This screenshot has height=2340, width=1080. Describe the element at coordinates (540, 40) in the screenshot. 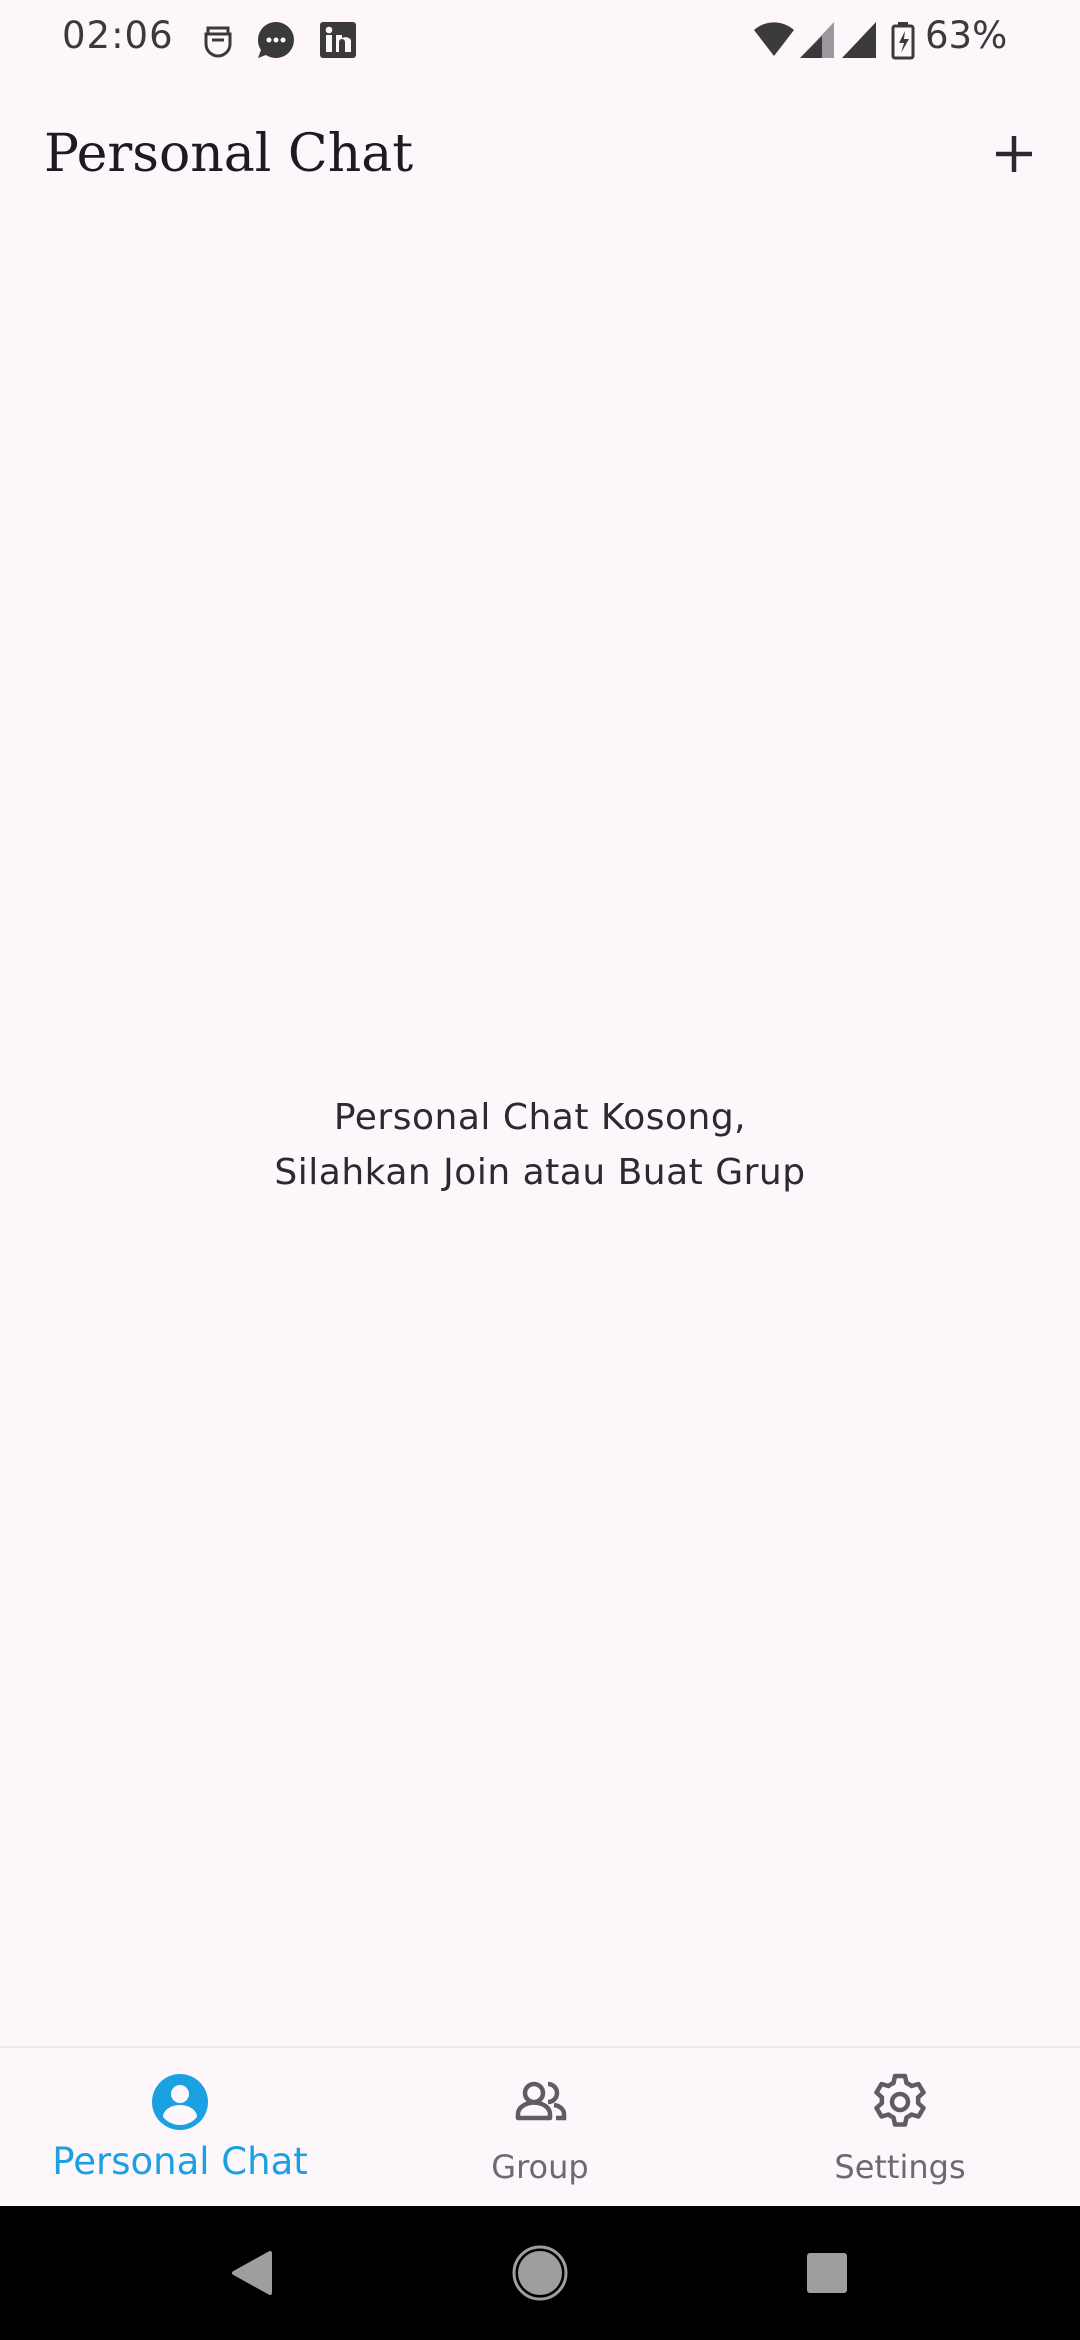

I see `status-bar: 02:06 63%` at that location.